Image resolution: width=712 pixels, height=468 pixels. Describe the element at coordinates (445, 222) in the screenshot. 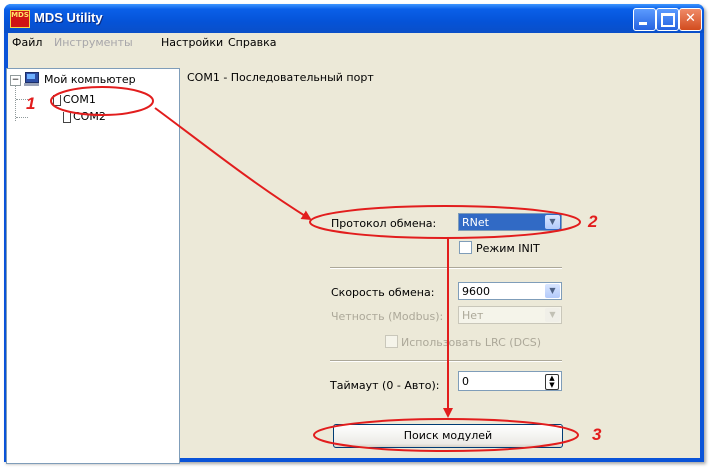

I see `highlight-ellipse-protocol` at that location.